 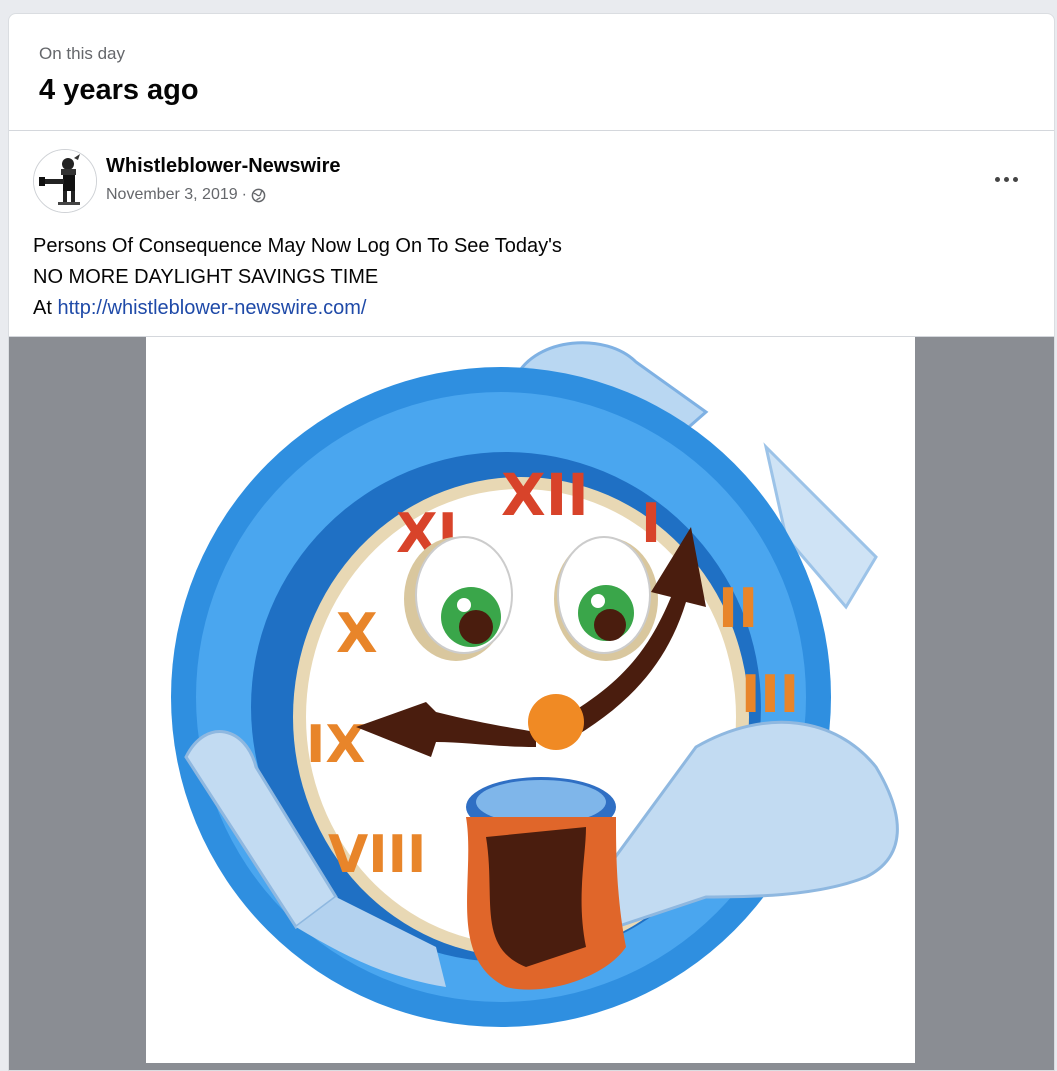 I want to click on post-text-line: NO MORE DAYLIGHT SAVINGS TIME, so click(x=206, y=277).